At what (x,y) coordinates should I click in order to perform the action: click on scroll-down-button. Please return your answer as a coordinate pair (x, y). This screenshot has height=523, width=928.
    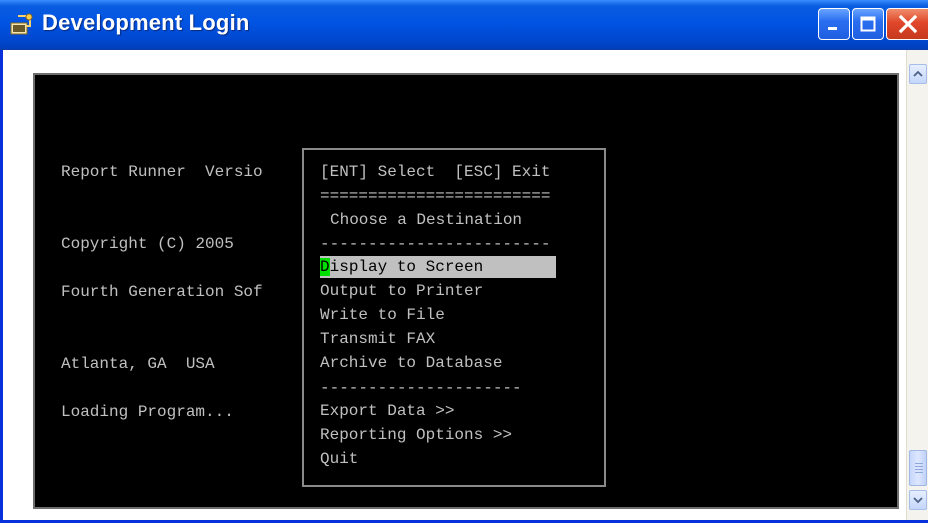
    Looking at the image, I should click on (918, 500).